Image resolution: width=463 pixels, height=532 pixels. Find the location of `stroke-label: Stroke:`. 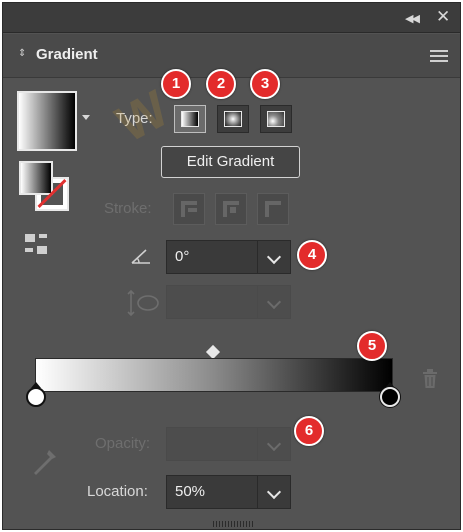

stroke-label: Stroke: is located at coordinates (128, 208).